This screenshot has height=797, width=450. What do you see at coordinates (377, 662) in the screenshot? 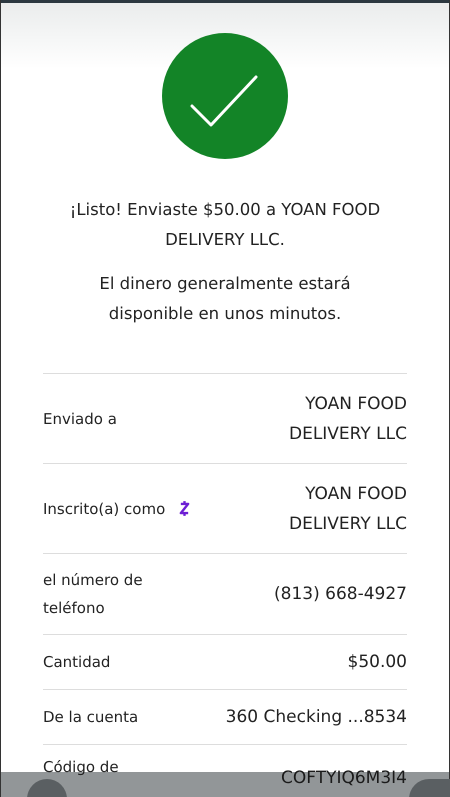
I see `detail-value: $50.00` at bounding box center [377, 662].